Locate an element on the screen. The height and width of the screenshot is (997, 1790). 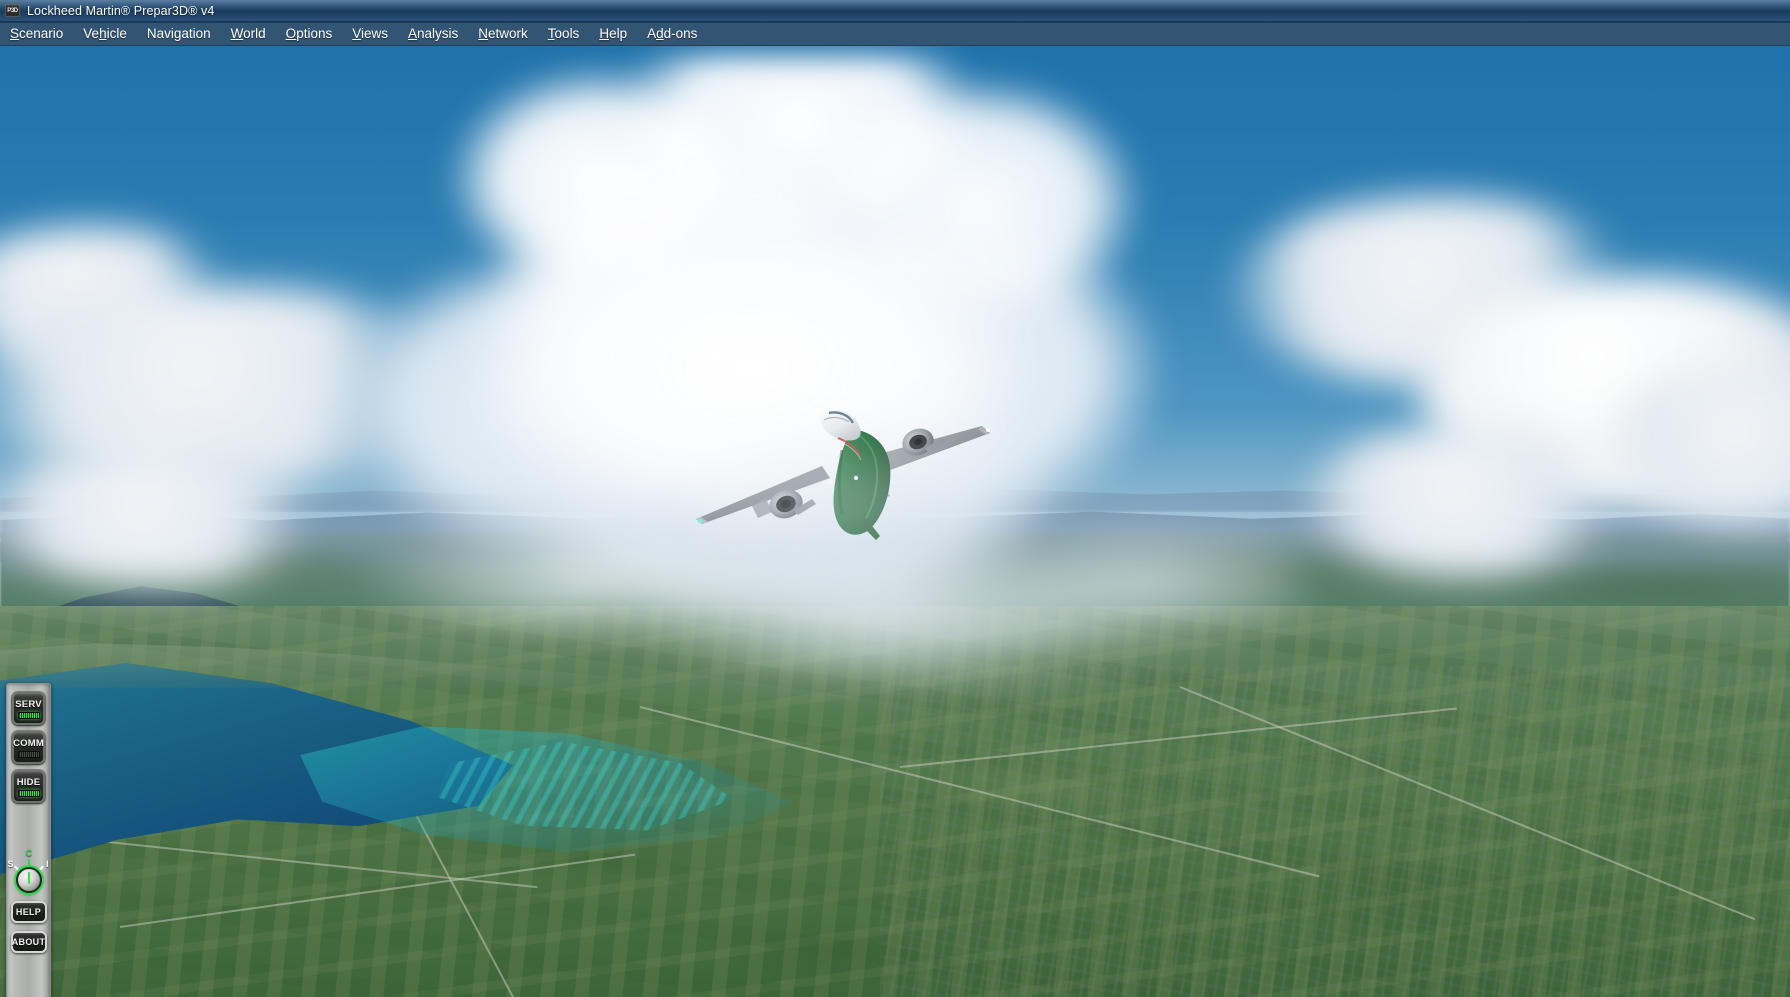
serv-button-label: SERV is located at coordinates (28, 704).